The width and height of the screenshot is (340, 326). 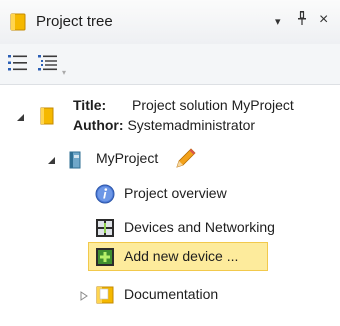 I want to click on tree-item-label: Devices and Networking, so click(x=199, y=227).